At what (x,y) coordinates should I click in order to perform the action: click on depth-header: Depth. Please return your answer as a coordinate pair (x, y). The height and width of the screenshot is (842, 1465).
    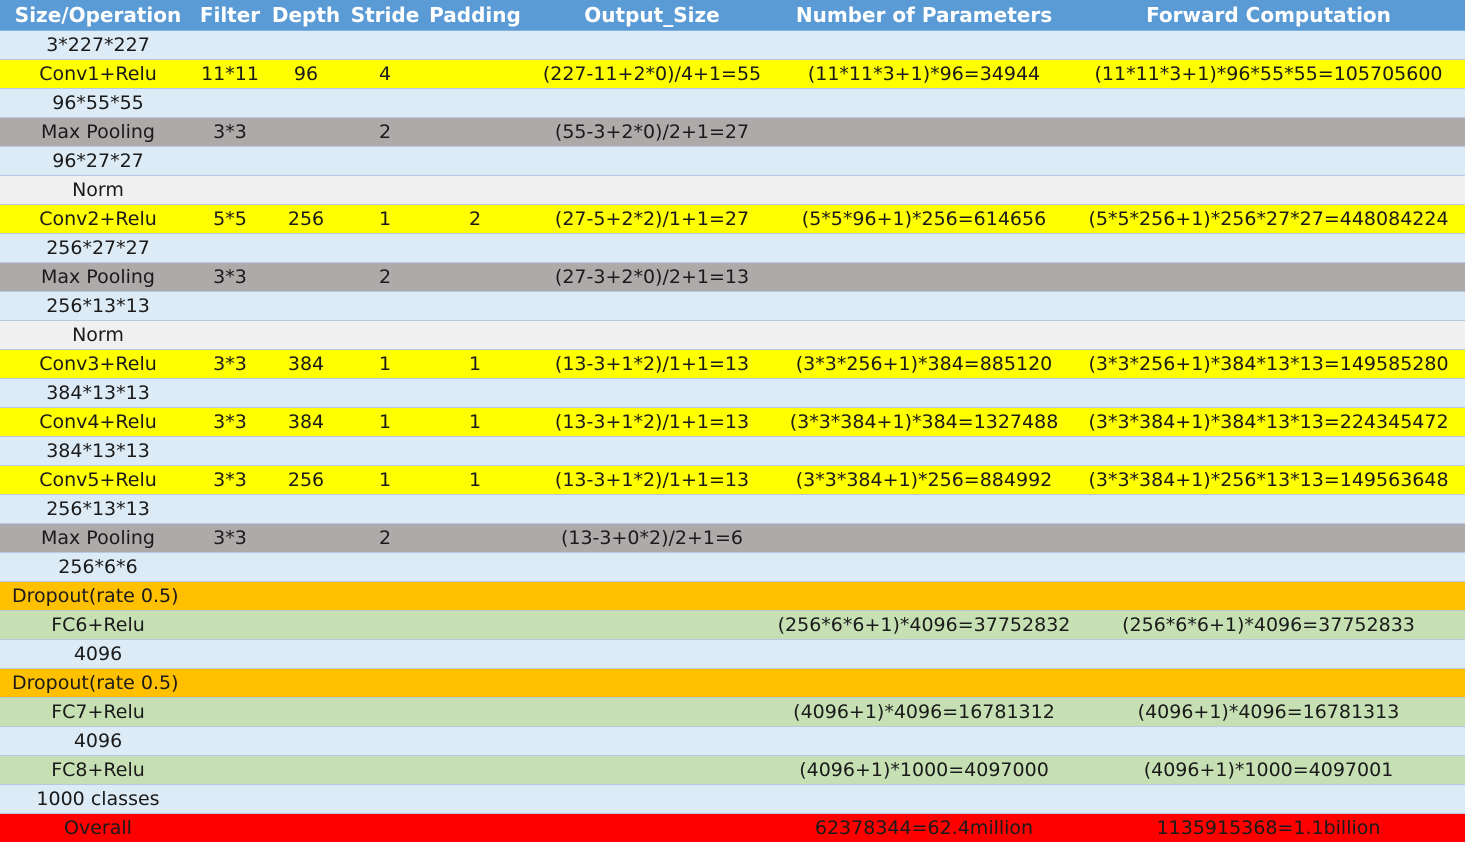
    Looking at the image, I should click on (306, 15).